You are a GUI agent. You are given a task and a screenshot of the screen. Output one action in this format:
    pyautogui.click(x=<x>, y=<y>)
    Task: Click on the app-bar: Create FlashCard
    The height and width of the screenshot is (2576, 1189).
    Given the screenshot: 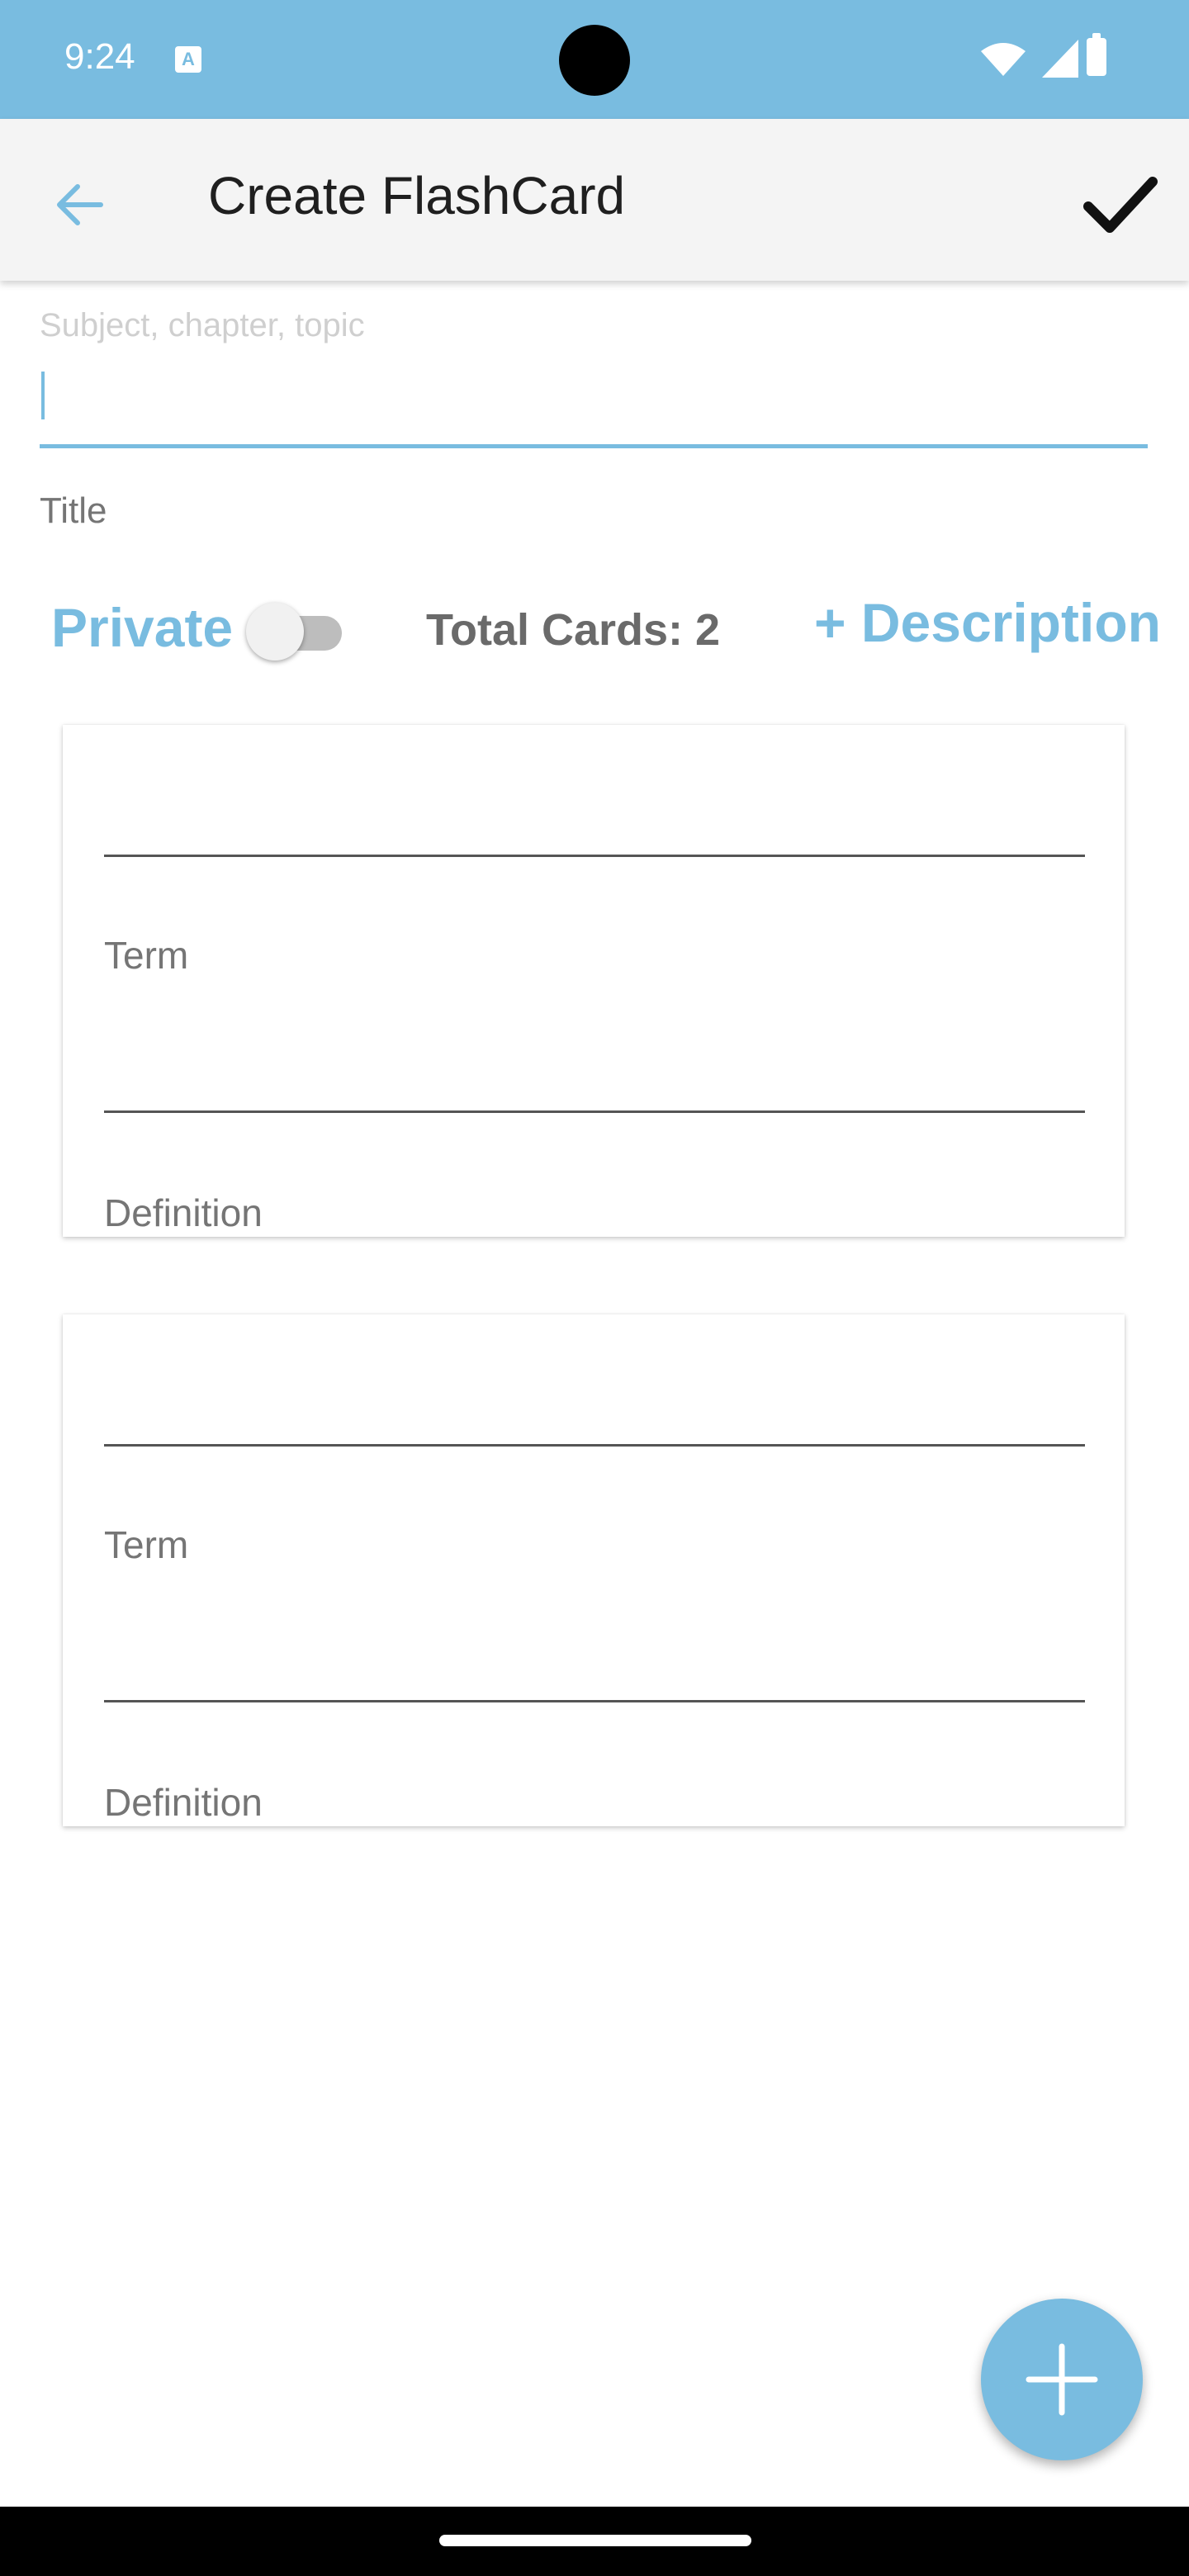 What is the action you would take?
    pyautogui.click(x=594, y=200)
    